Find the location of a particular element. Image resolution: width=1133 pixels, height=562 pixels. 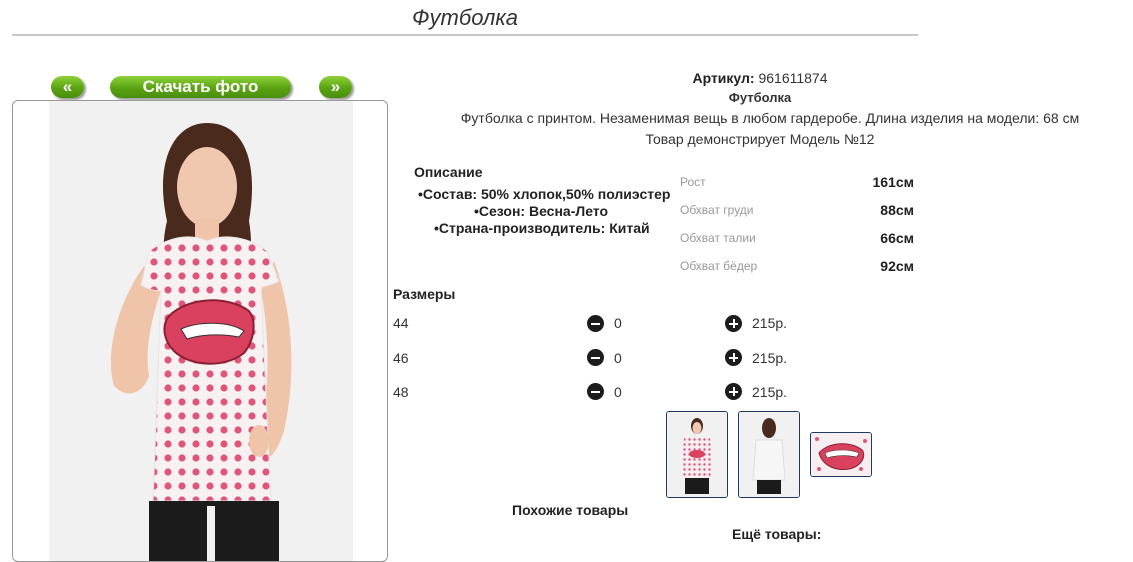

size-label-44: 44 is located at coordinates (401, 323).